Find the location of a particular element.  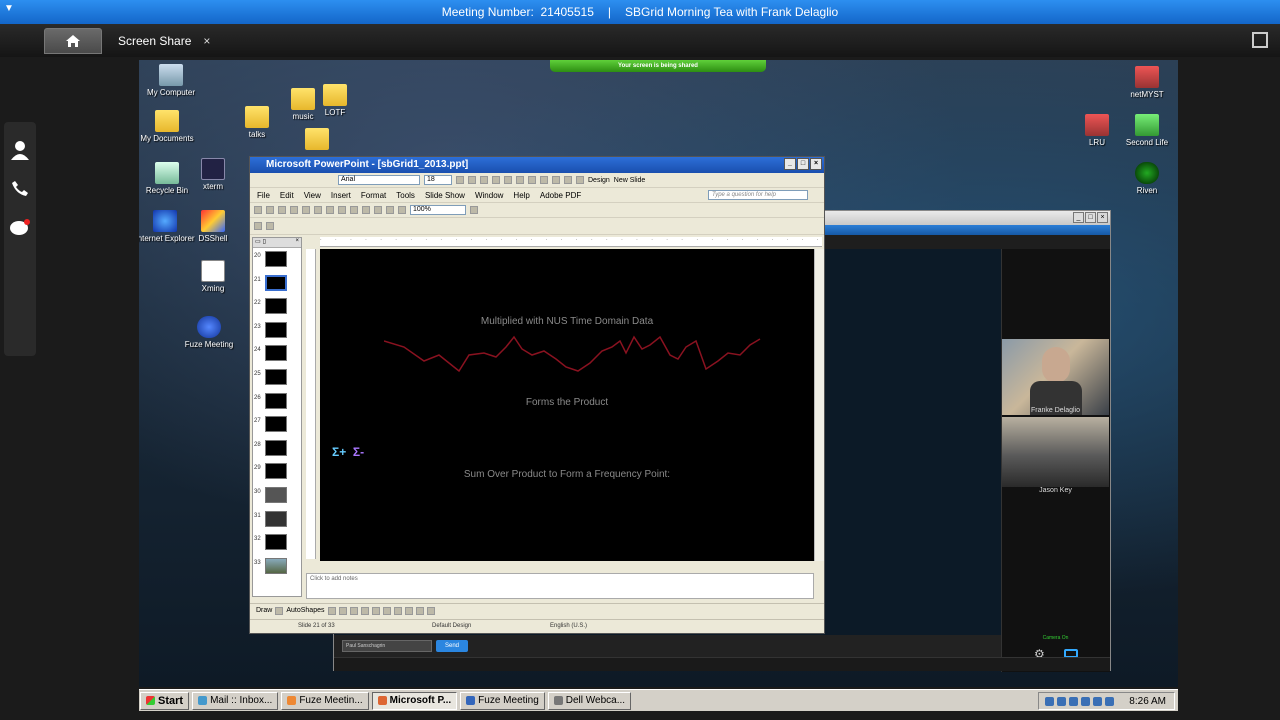

slides-tab: ▯ is located at coordinates (264, 242).